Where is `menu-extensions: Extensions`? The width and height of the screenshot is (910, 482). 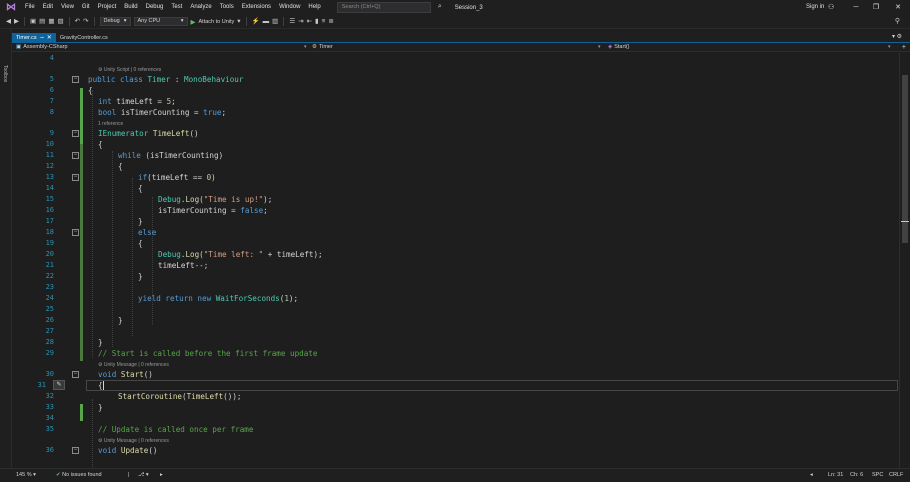 menu-extensions: Extensions is located at coordinates (256, 7).